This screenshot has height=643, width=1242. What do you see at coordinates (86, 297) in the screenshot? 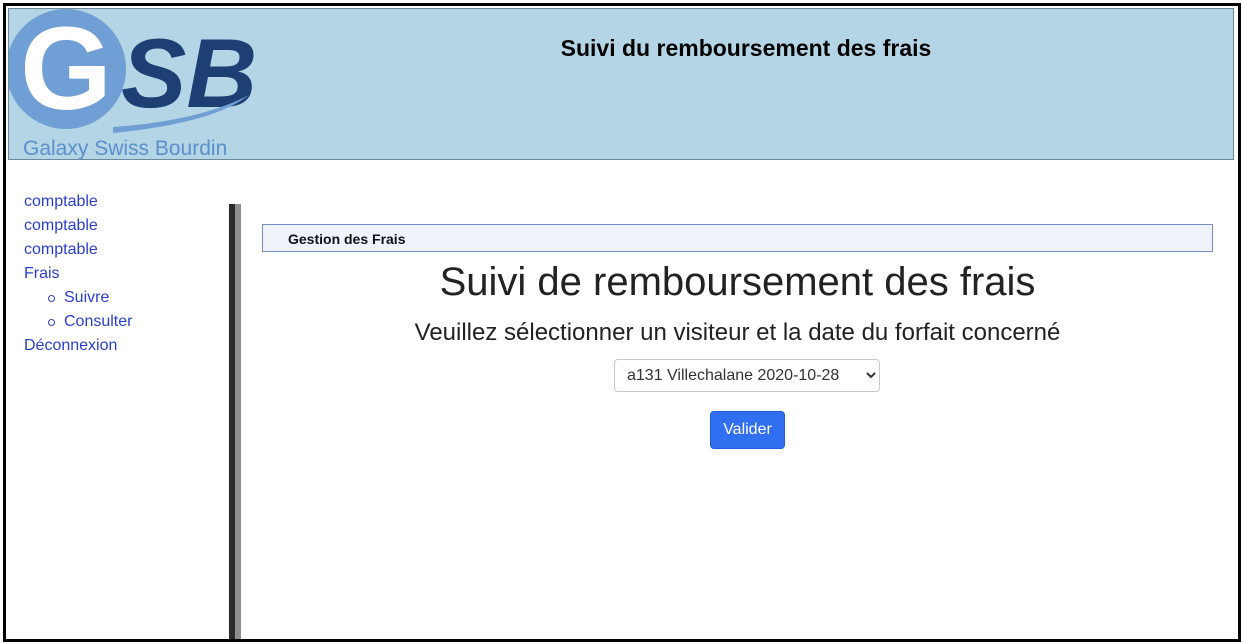
I see `submenu-link-suivre: Suivre` at bounding box center [86, 297].